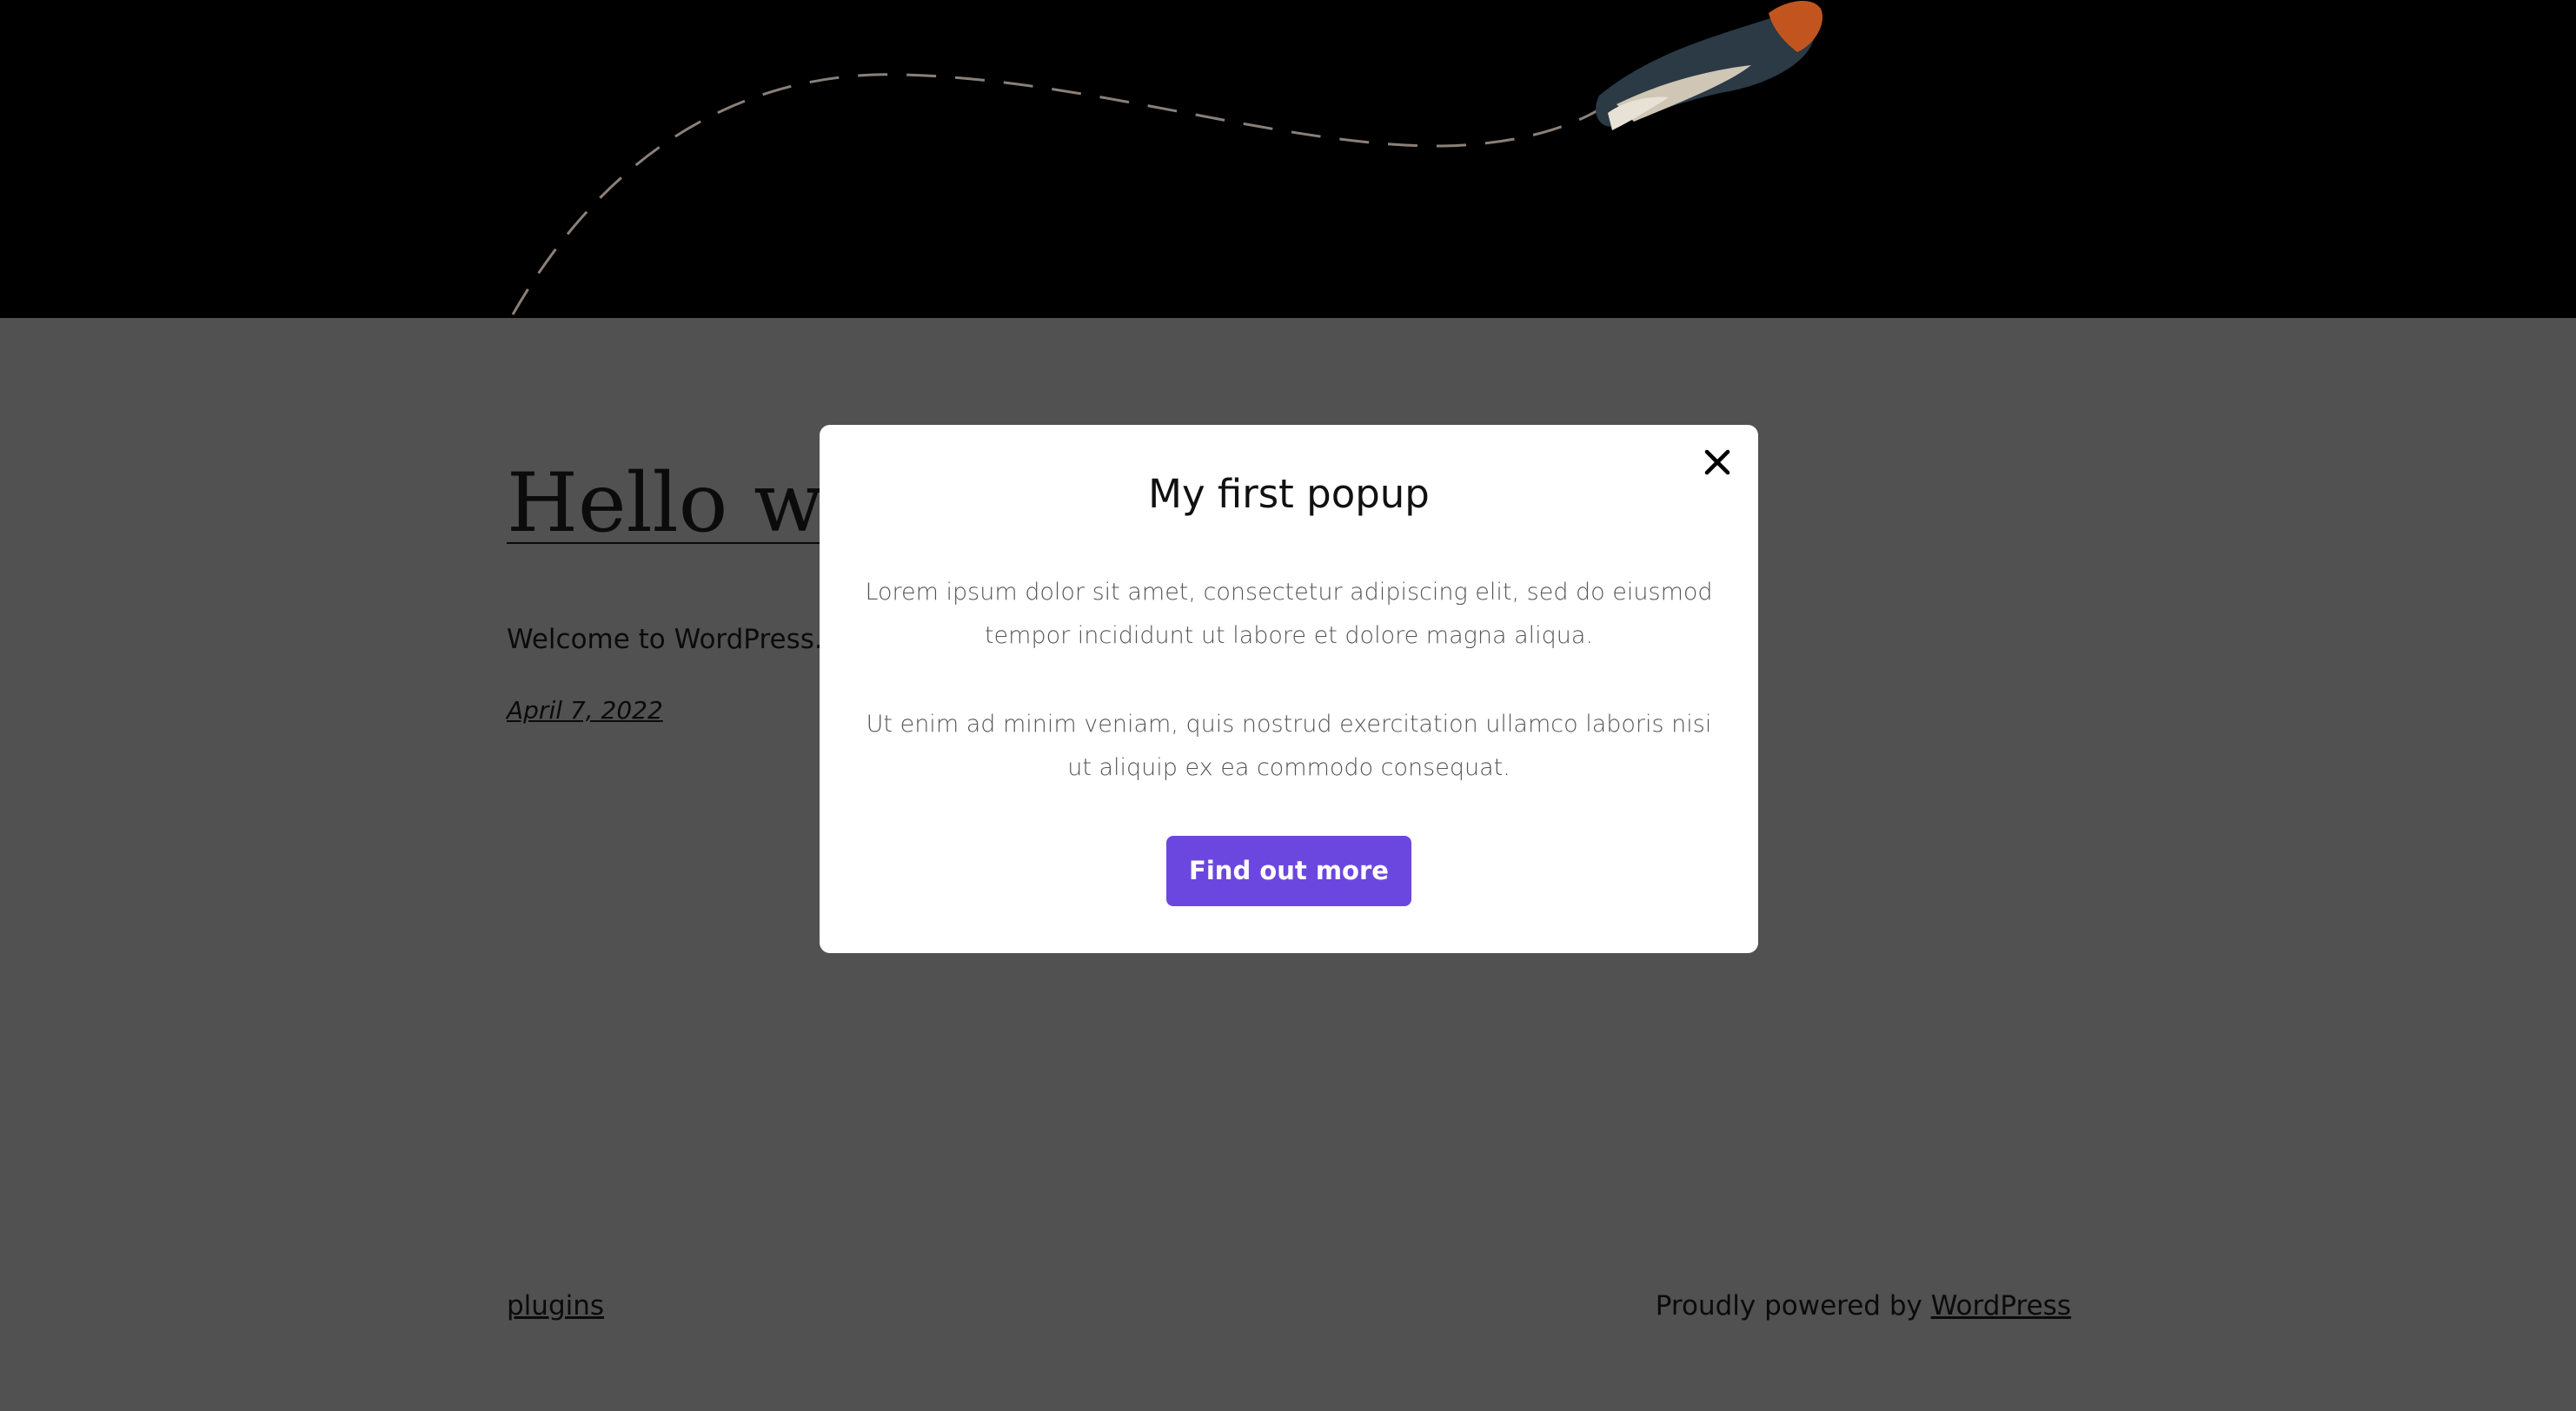 This screenshot has height=1411, width=2576. Describe the element at coordinates (1793, 1306) in the screenshot. I see `footer-credit-prefix: Proudly powered by` at that location.